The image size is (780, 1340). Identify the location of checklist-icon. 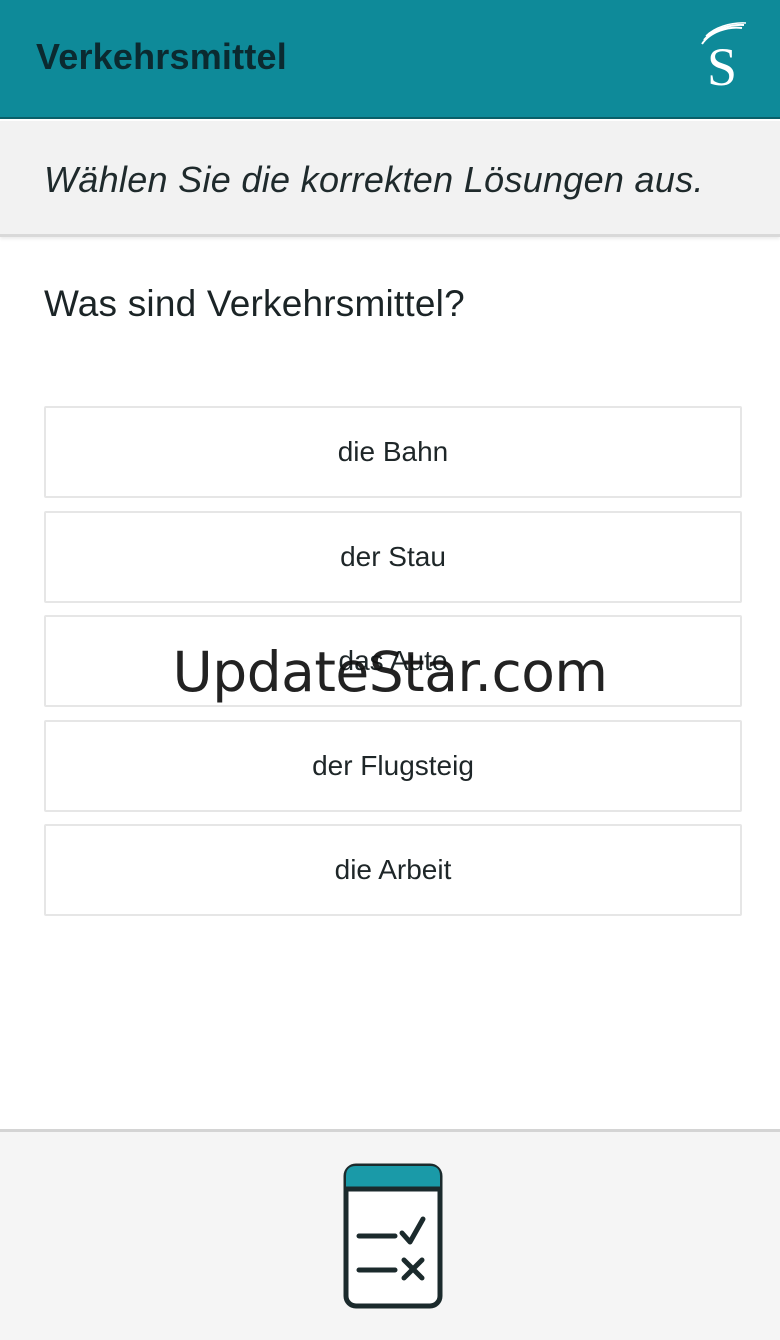
(393, 1236).